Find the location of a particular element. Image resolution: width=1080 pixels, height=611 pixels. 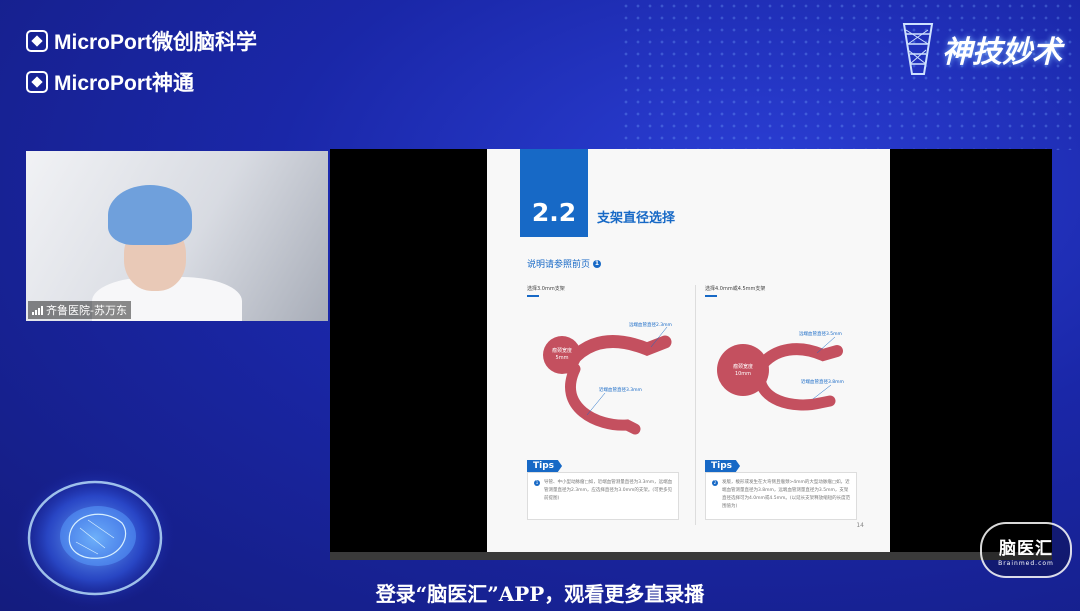

aneurysm-sac is located at coordinates (743, 370).